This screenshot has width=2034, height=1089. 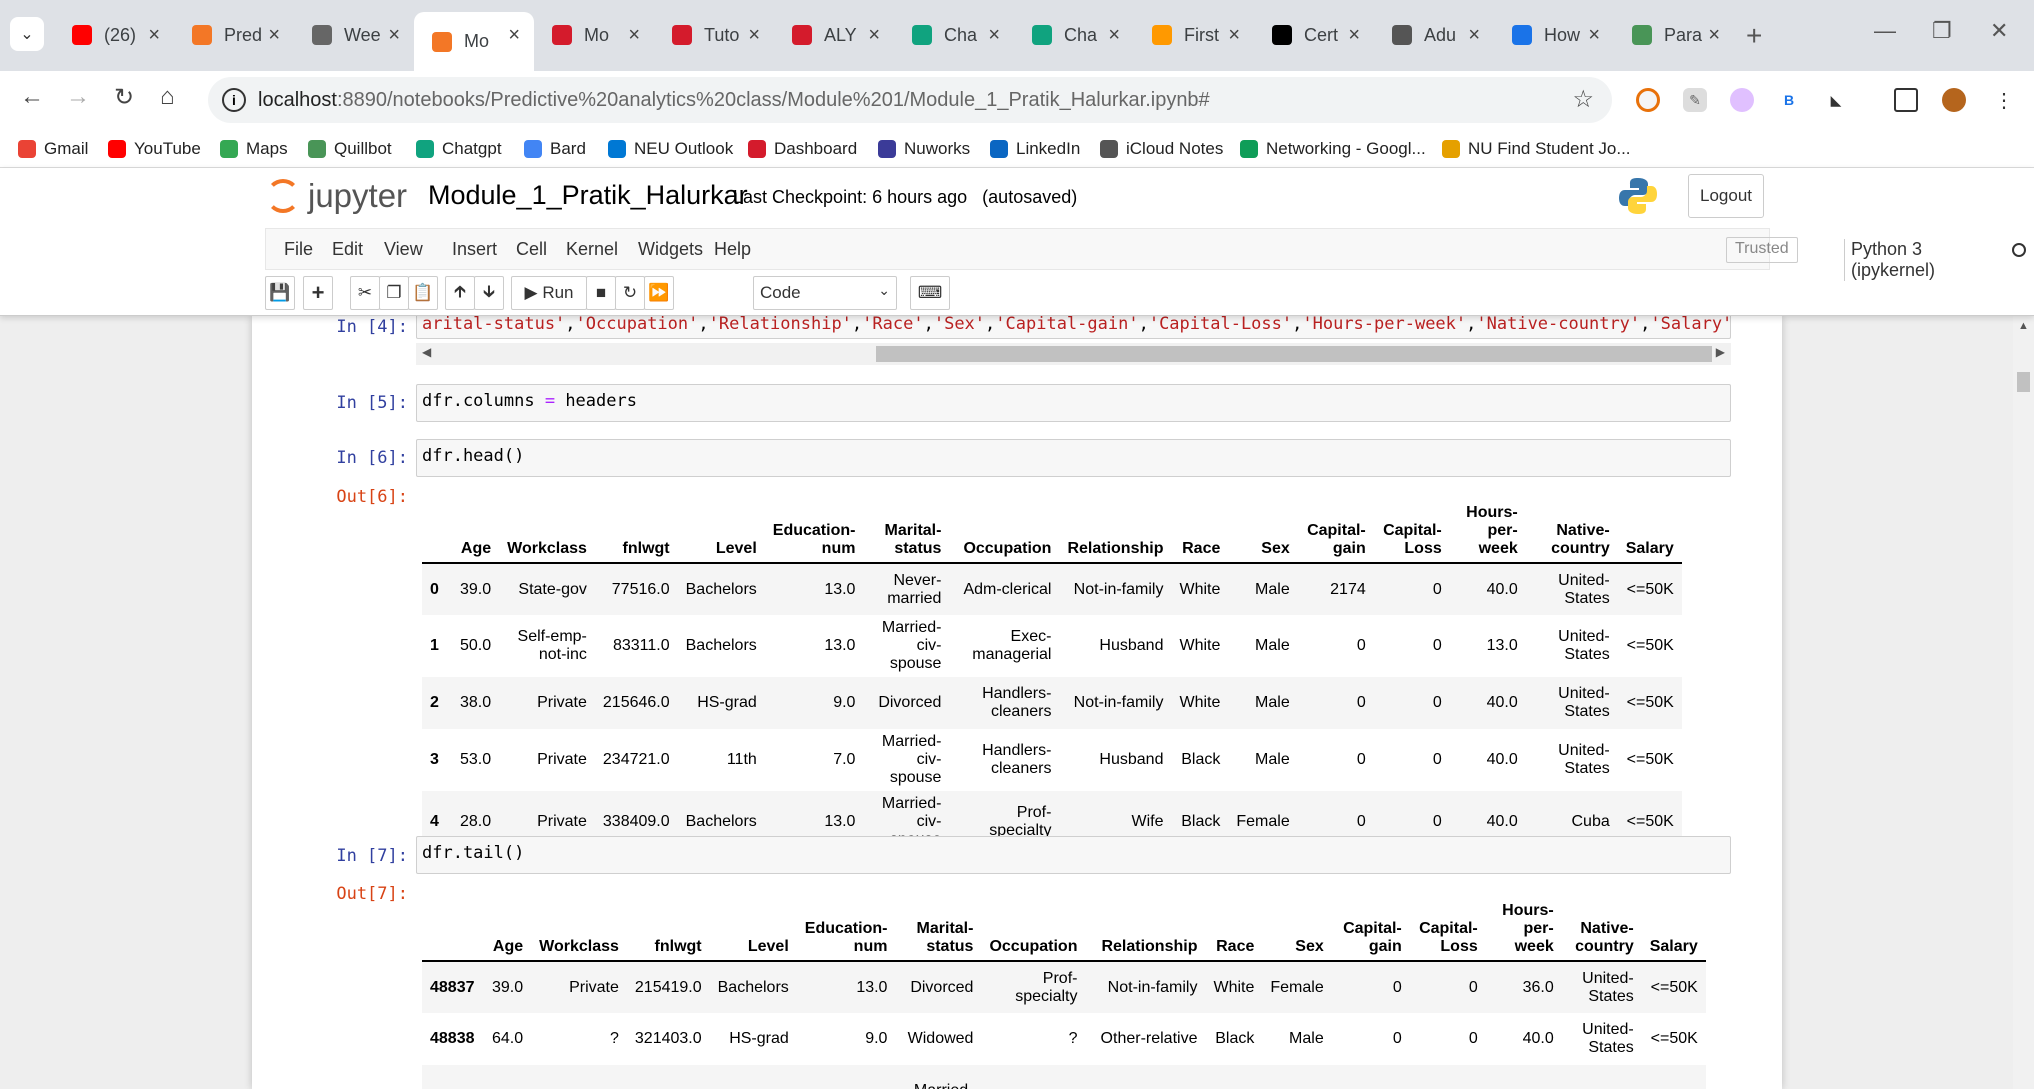 What do you see at coordinates (555, 149) in the screenshot?
I see `bookmark-item: Bard` at bounding box center [555, 149].